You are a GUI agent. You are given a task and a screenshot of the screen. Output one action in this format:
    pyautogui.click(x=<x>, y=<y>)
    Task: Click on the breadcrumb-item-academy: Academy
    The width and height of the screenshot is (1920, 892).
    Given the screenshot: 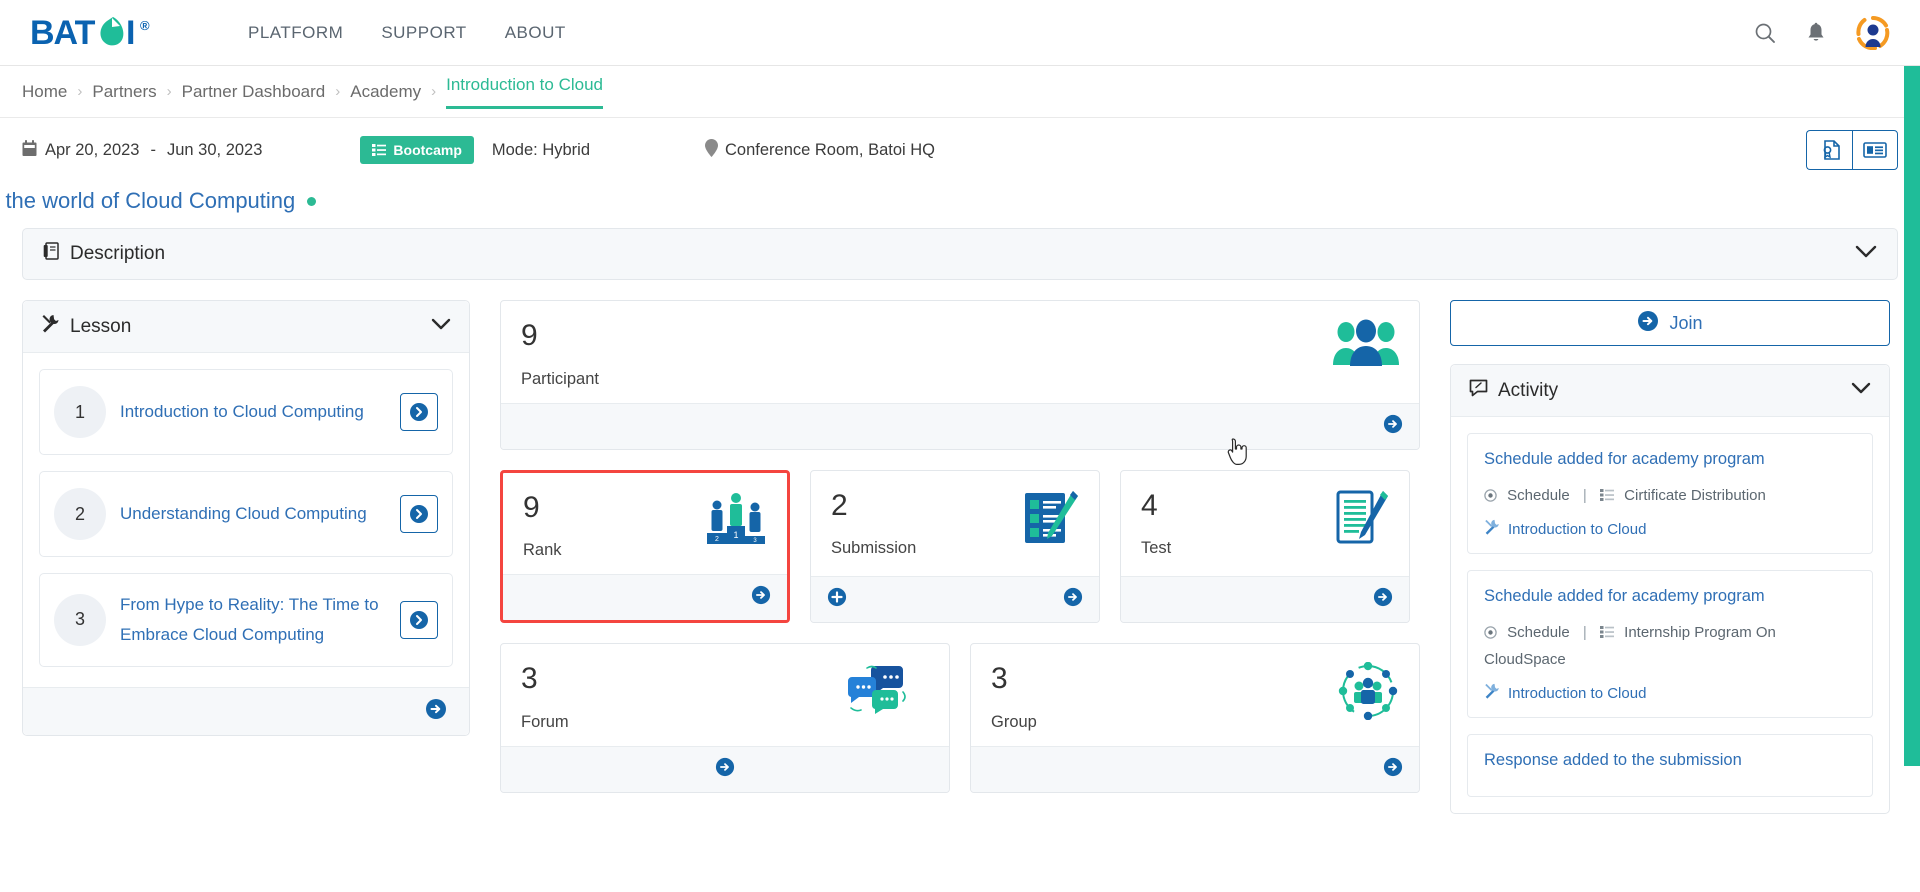 What is the action you would take?
    pyautogui.click(x=385, y=92)
    